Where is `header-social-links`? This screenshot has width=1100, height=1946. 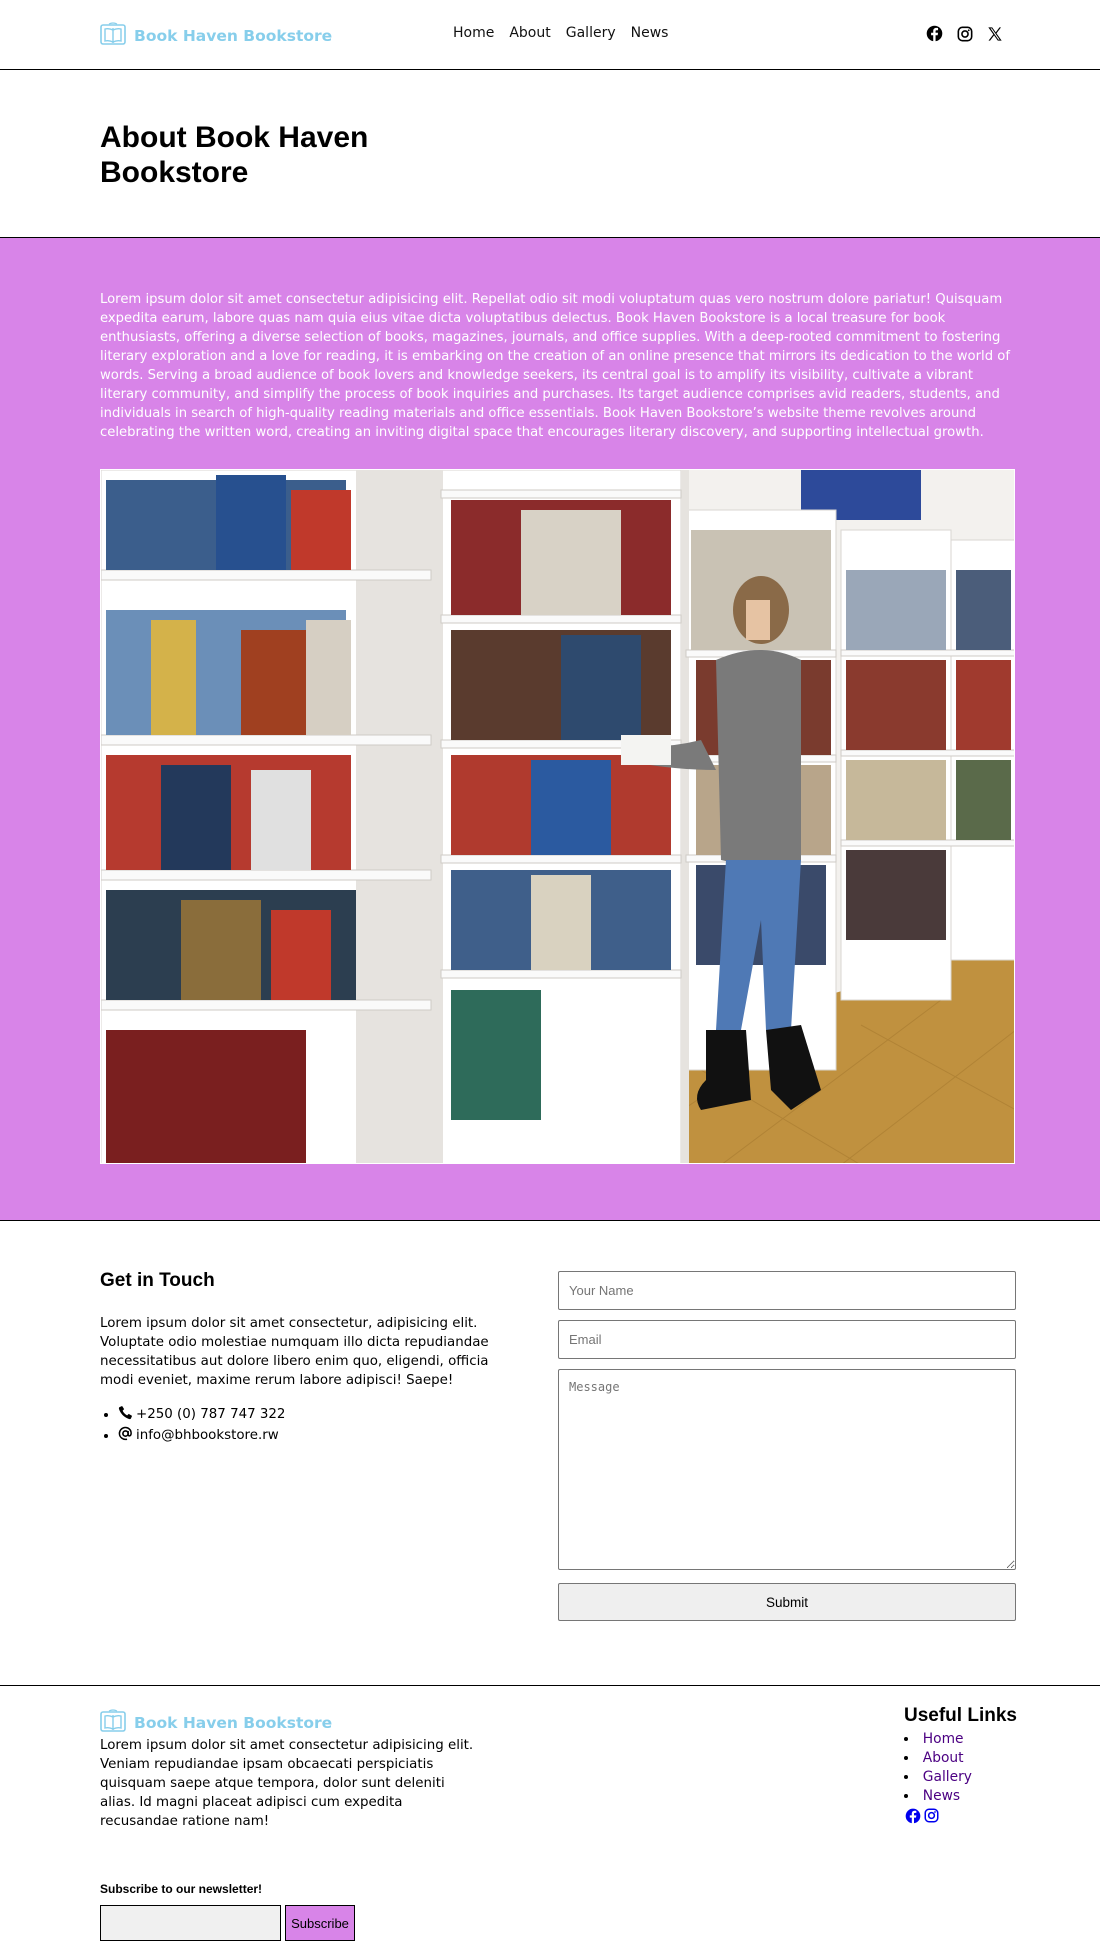 header-social-links is located at coordinates (964, 35).